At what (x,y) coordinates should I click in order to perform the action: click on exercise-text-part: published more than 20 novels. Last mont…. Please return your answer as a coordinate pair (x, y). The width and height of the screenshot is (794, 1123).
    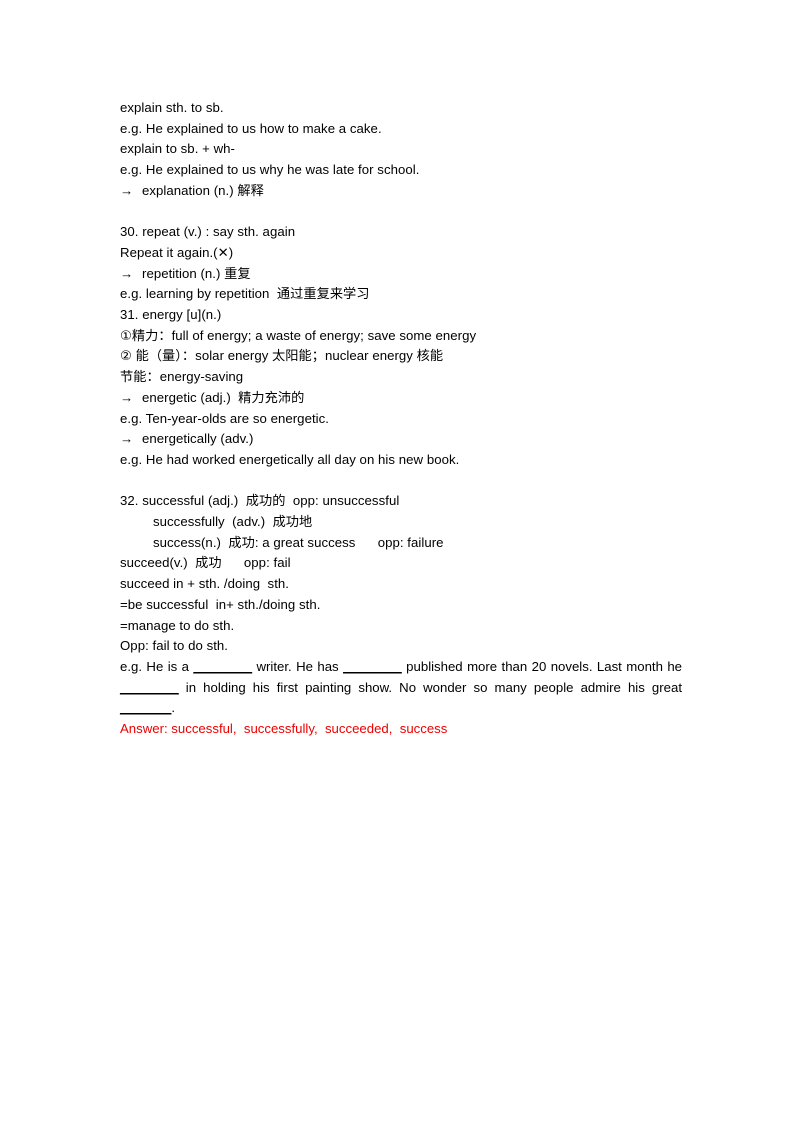
    Looking at the image, I should click on (542, 666).